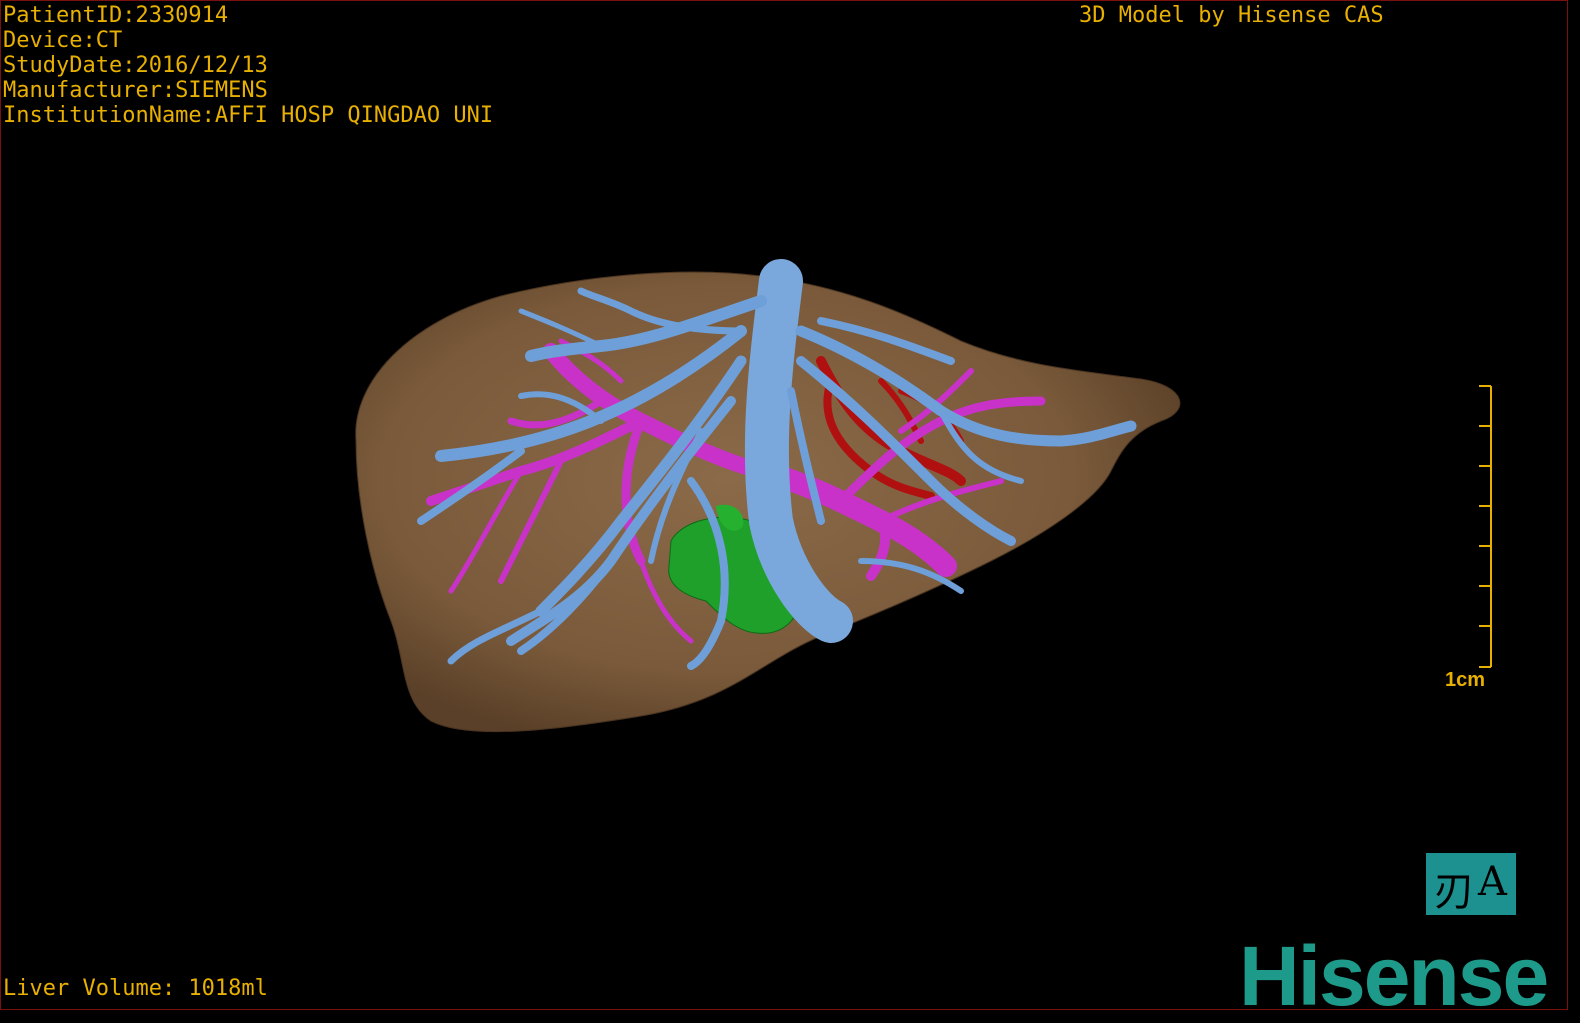 The height and width of the screenshot is (1023, 1580). Describe the element at coordinates (1394, 976) in the screenshot. I see `hisense-logo: Hisense` at that location.